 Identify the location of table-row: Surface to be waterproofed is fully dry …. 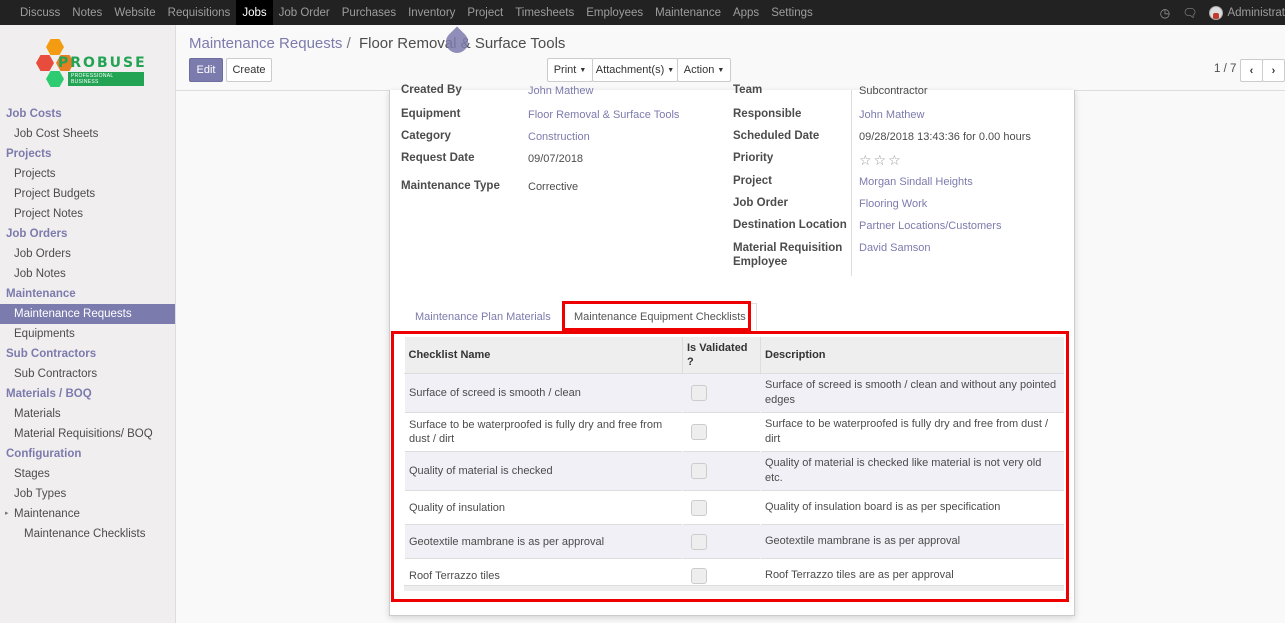
(734, 432).